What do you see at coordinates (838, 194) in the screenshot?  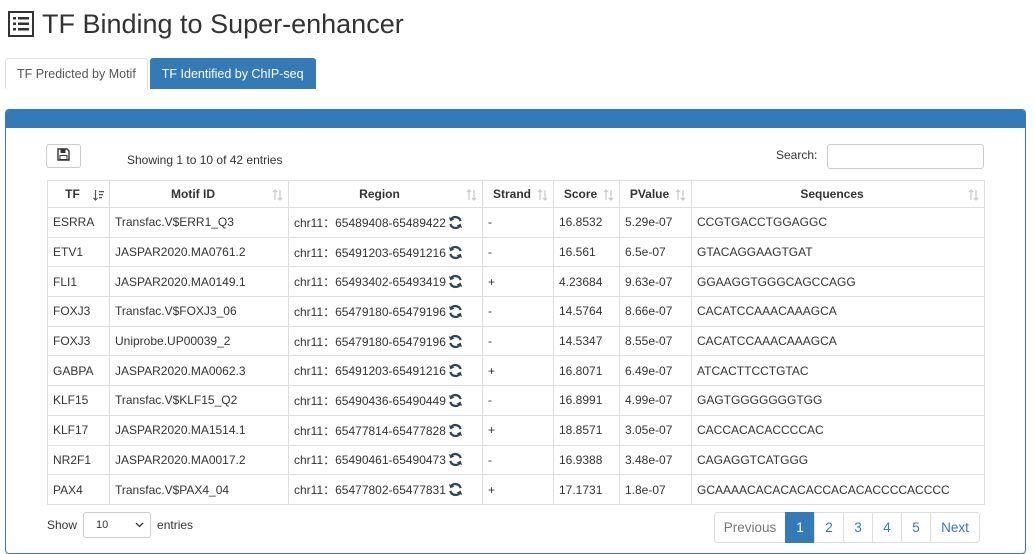 I see `column-header-sequences: Sequences` at bounding box center [838, 194].